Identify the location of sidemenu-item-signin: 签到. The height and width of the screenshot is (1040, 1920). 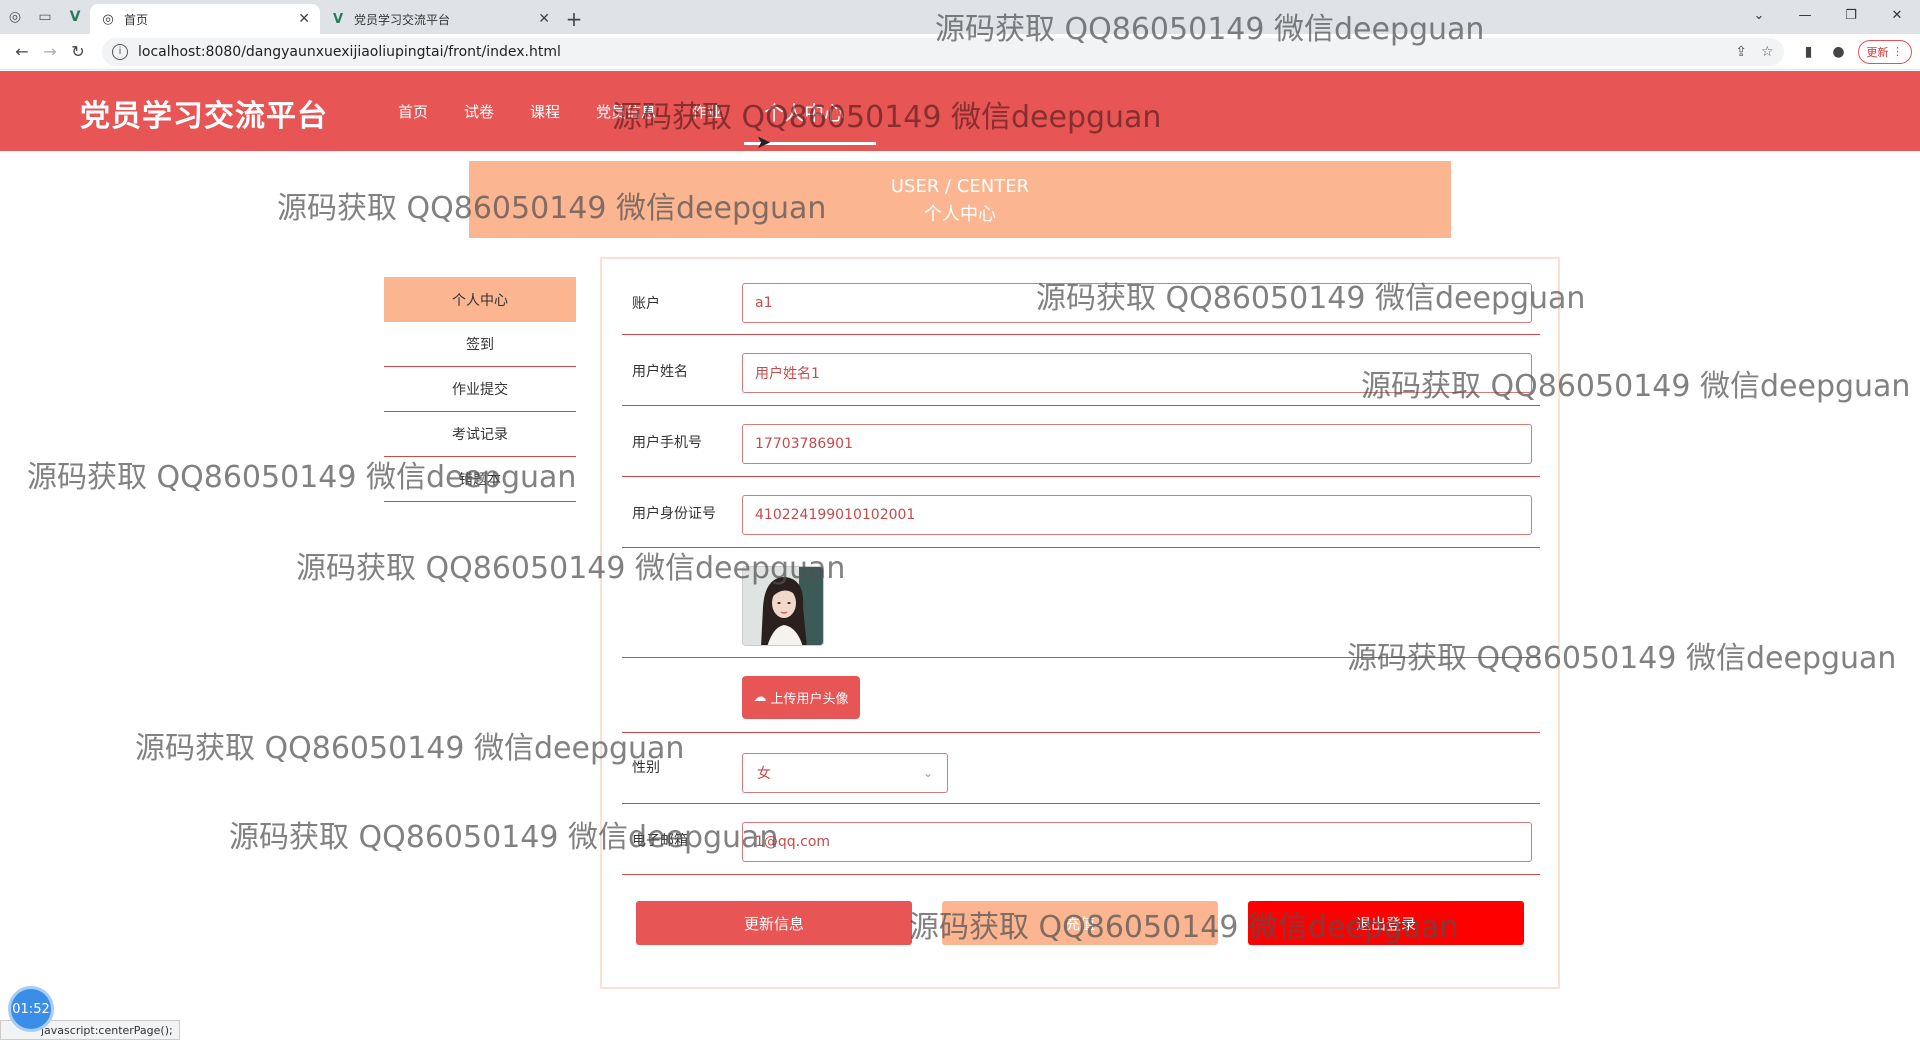
(480, 344).